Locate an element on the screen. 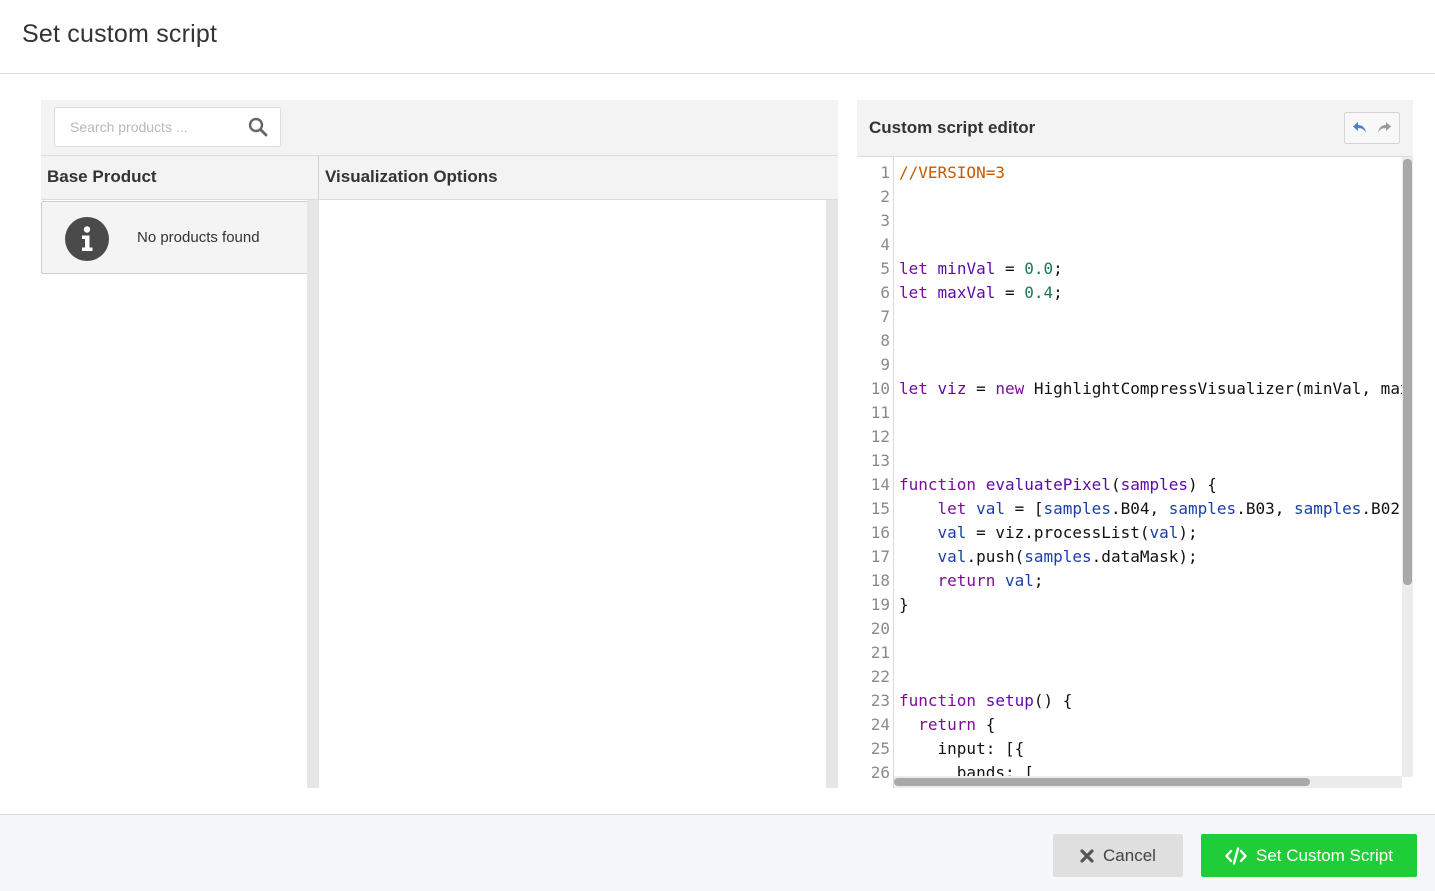 The width and height of the screenshot is (1435, 891). line-number: 10 is located at coordinates (880, 388).